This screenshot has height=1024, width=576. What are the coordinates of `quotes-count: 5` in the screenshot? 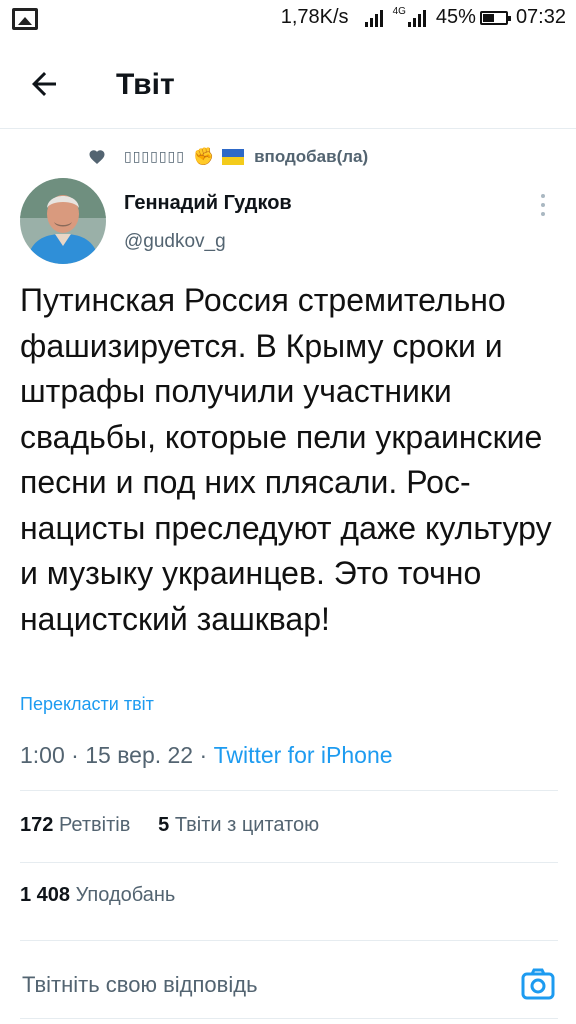 It's located at (164, 825).